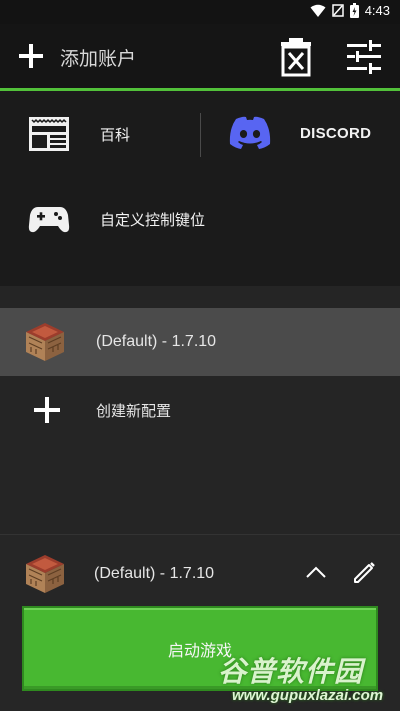 The image size is (400, 711). I want to click on selected-profile: (Default) - 1.7.10, so click(200, 574).